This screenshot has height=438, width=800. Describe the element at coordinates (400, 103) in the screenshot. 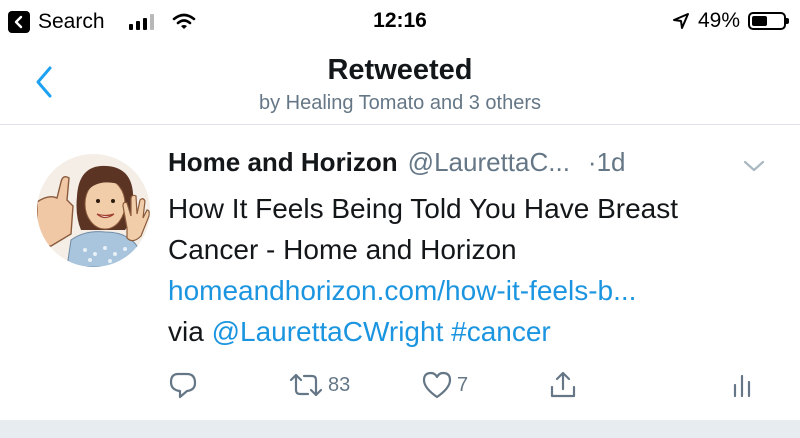

I see `page-subtitle: by Healing Tomato and 3 others` at that location.